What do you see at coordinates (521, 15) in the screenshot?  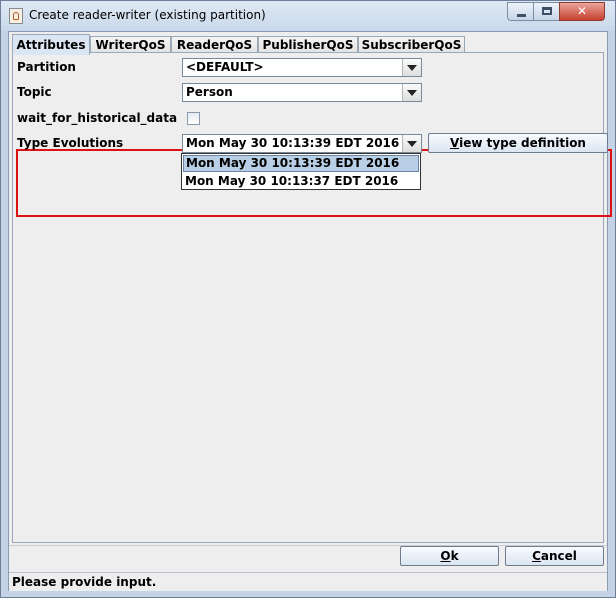 I see `minimize-icon` at bounding box center [521, 15].